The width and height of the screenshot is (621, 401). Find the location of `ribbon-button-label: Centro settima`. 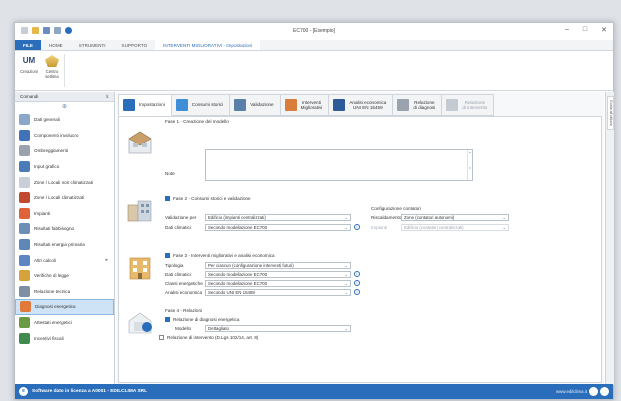

ribbon-button-label: Centro settima is located at coordinates (52, 74).